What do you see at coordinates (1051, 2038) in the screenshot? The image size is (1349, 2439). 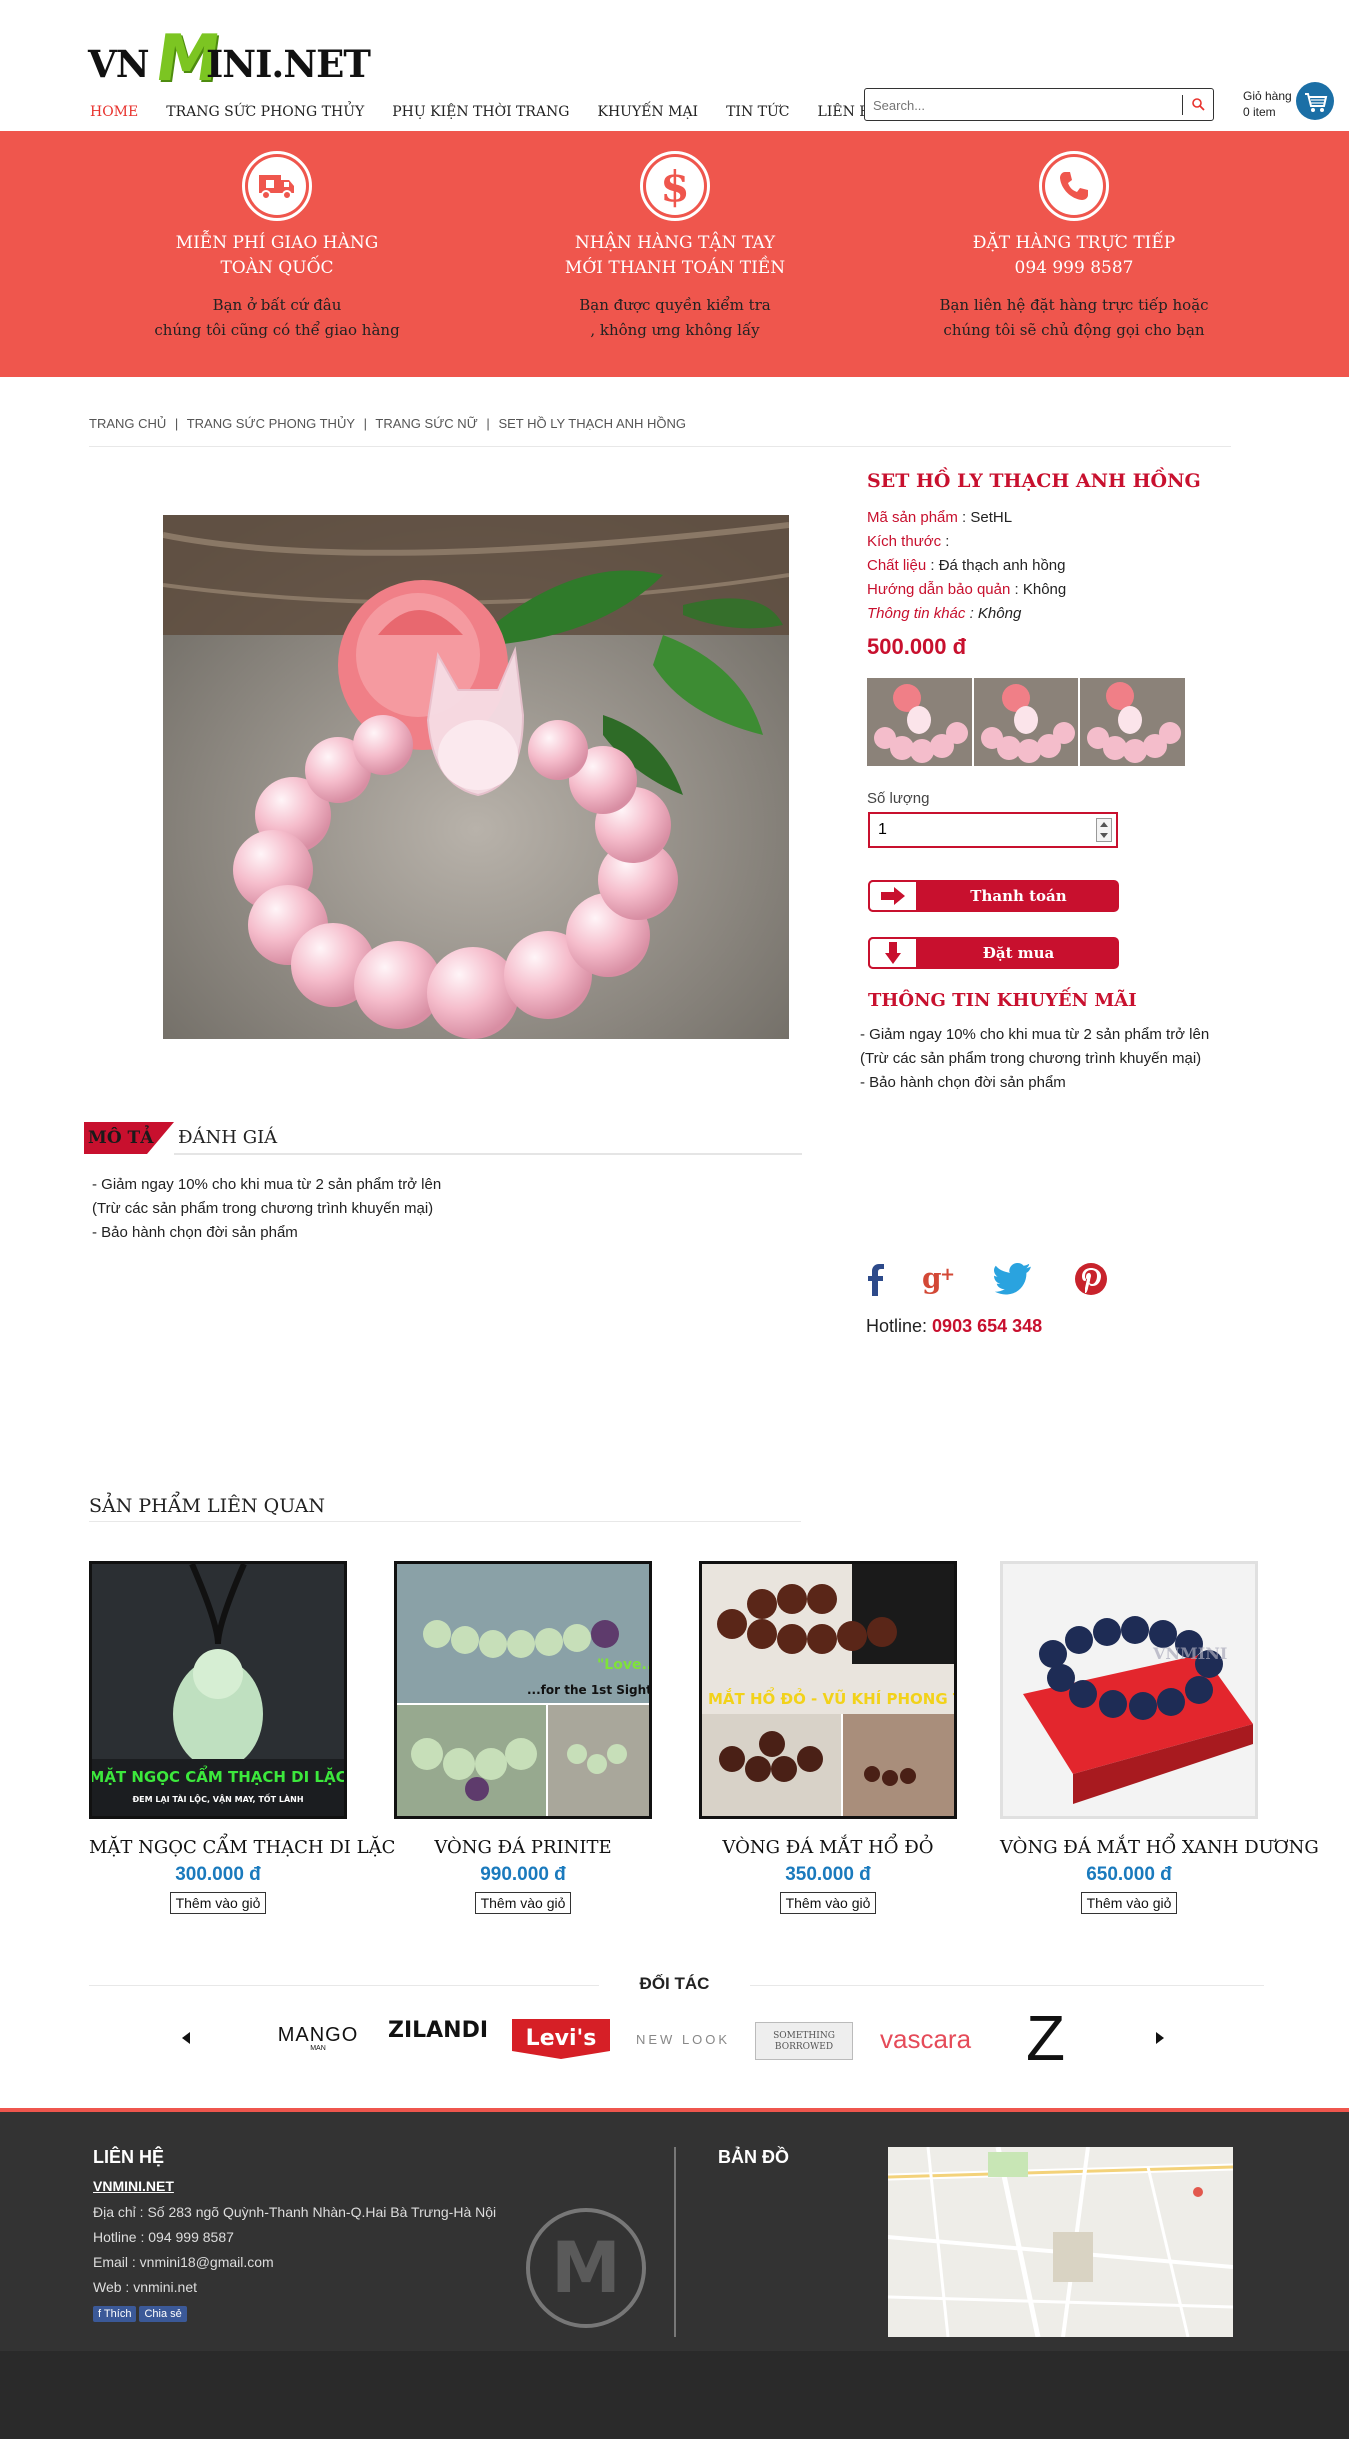 I see `partner-logo-z: Z` at bounding box center [1051, 2038].